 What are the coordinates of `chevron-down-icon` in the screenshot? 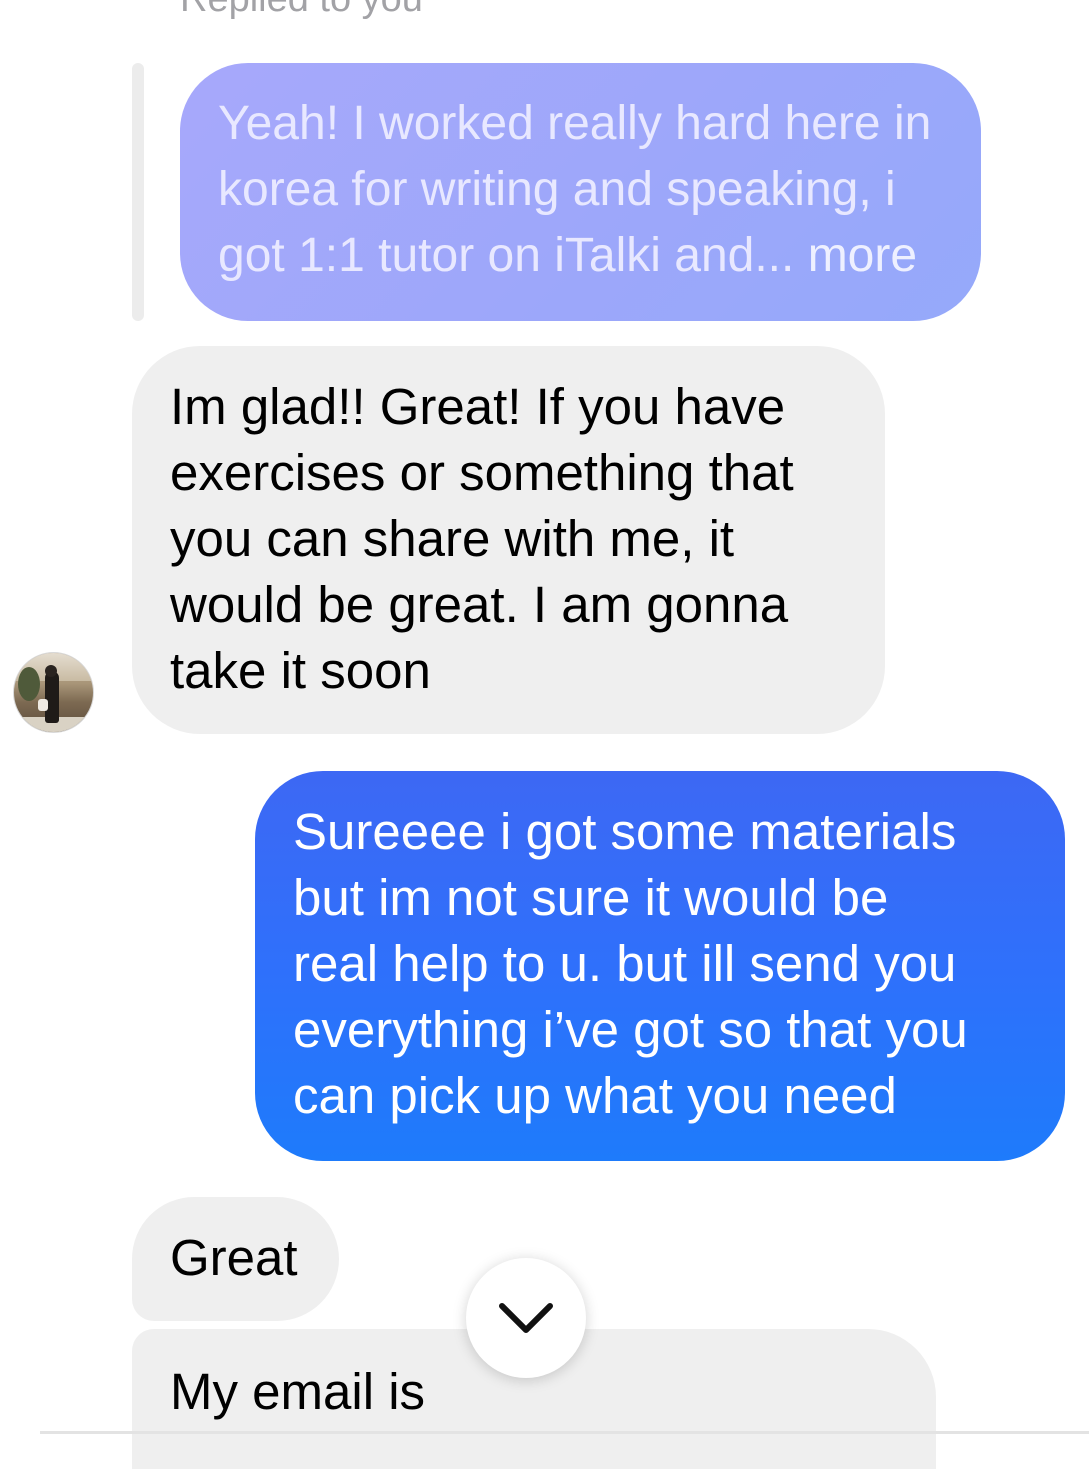 It's located at (526, 1318).